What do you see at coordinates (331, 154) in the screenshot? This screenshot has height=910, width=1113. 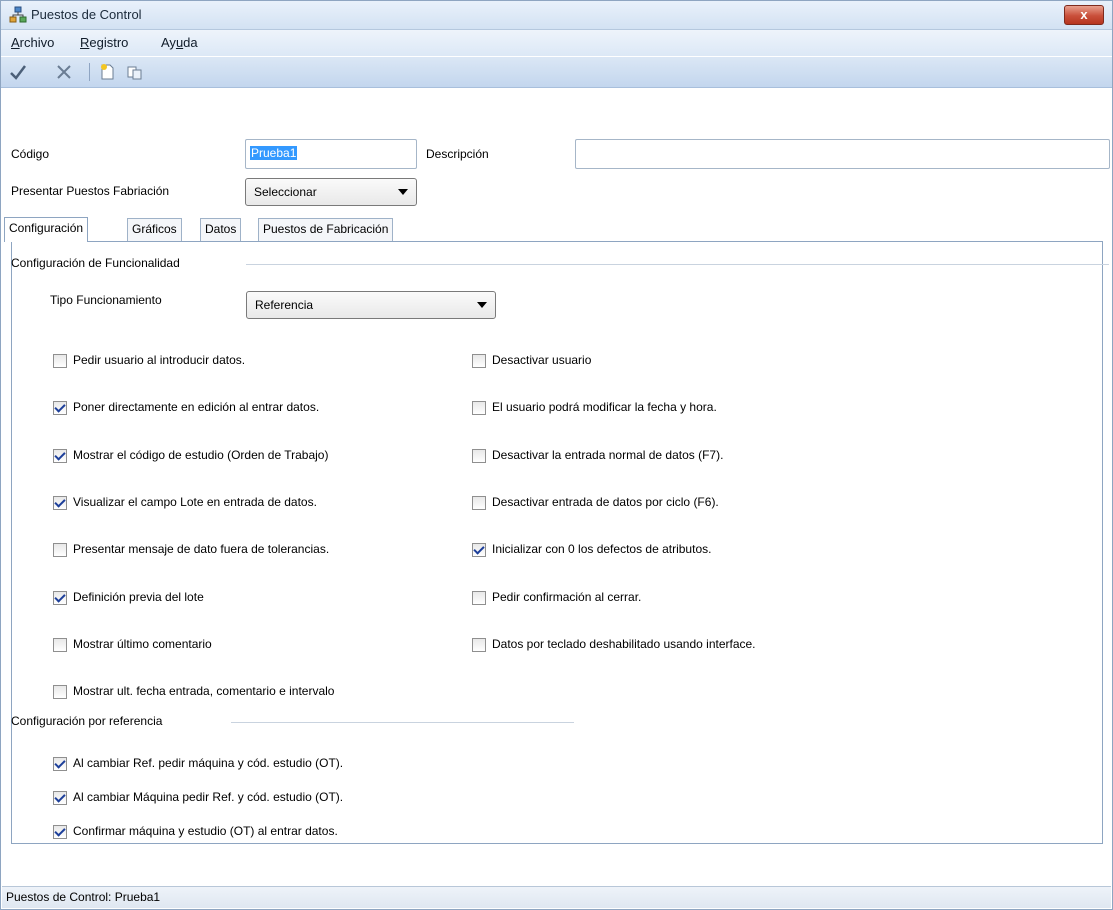 I see `codigo-input: Prueba1` at bounding box center [331, 154].